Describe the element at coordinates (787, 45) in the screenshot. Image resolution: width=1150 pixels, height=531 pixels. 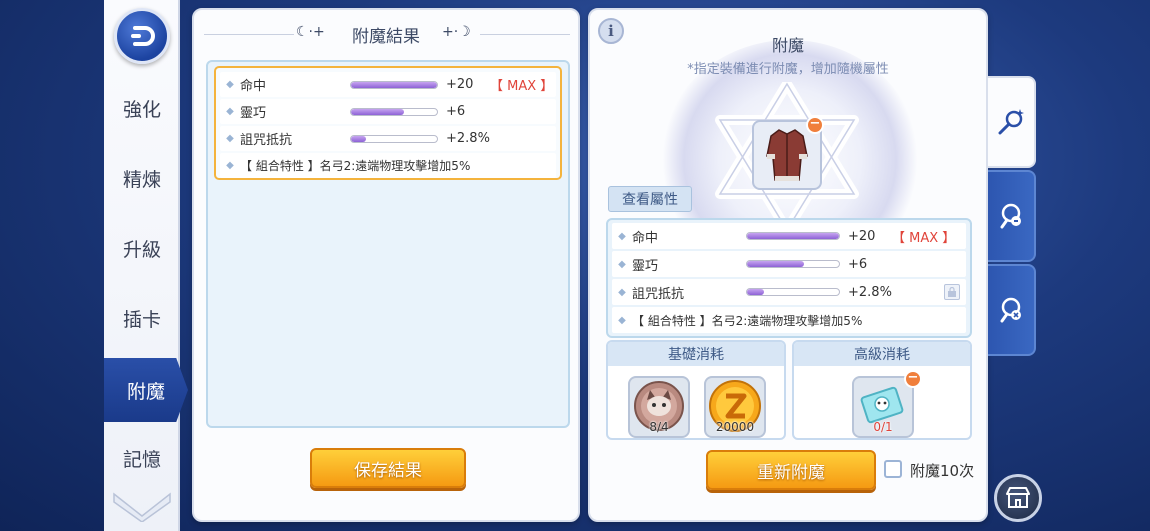
I see `panel-title: 附魔` at that location.